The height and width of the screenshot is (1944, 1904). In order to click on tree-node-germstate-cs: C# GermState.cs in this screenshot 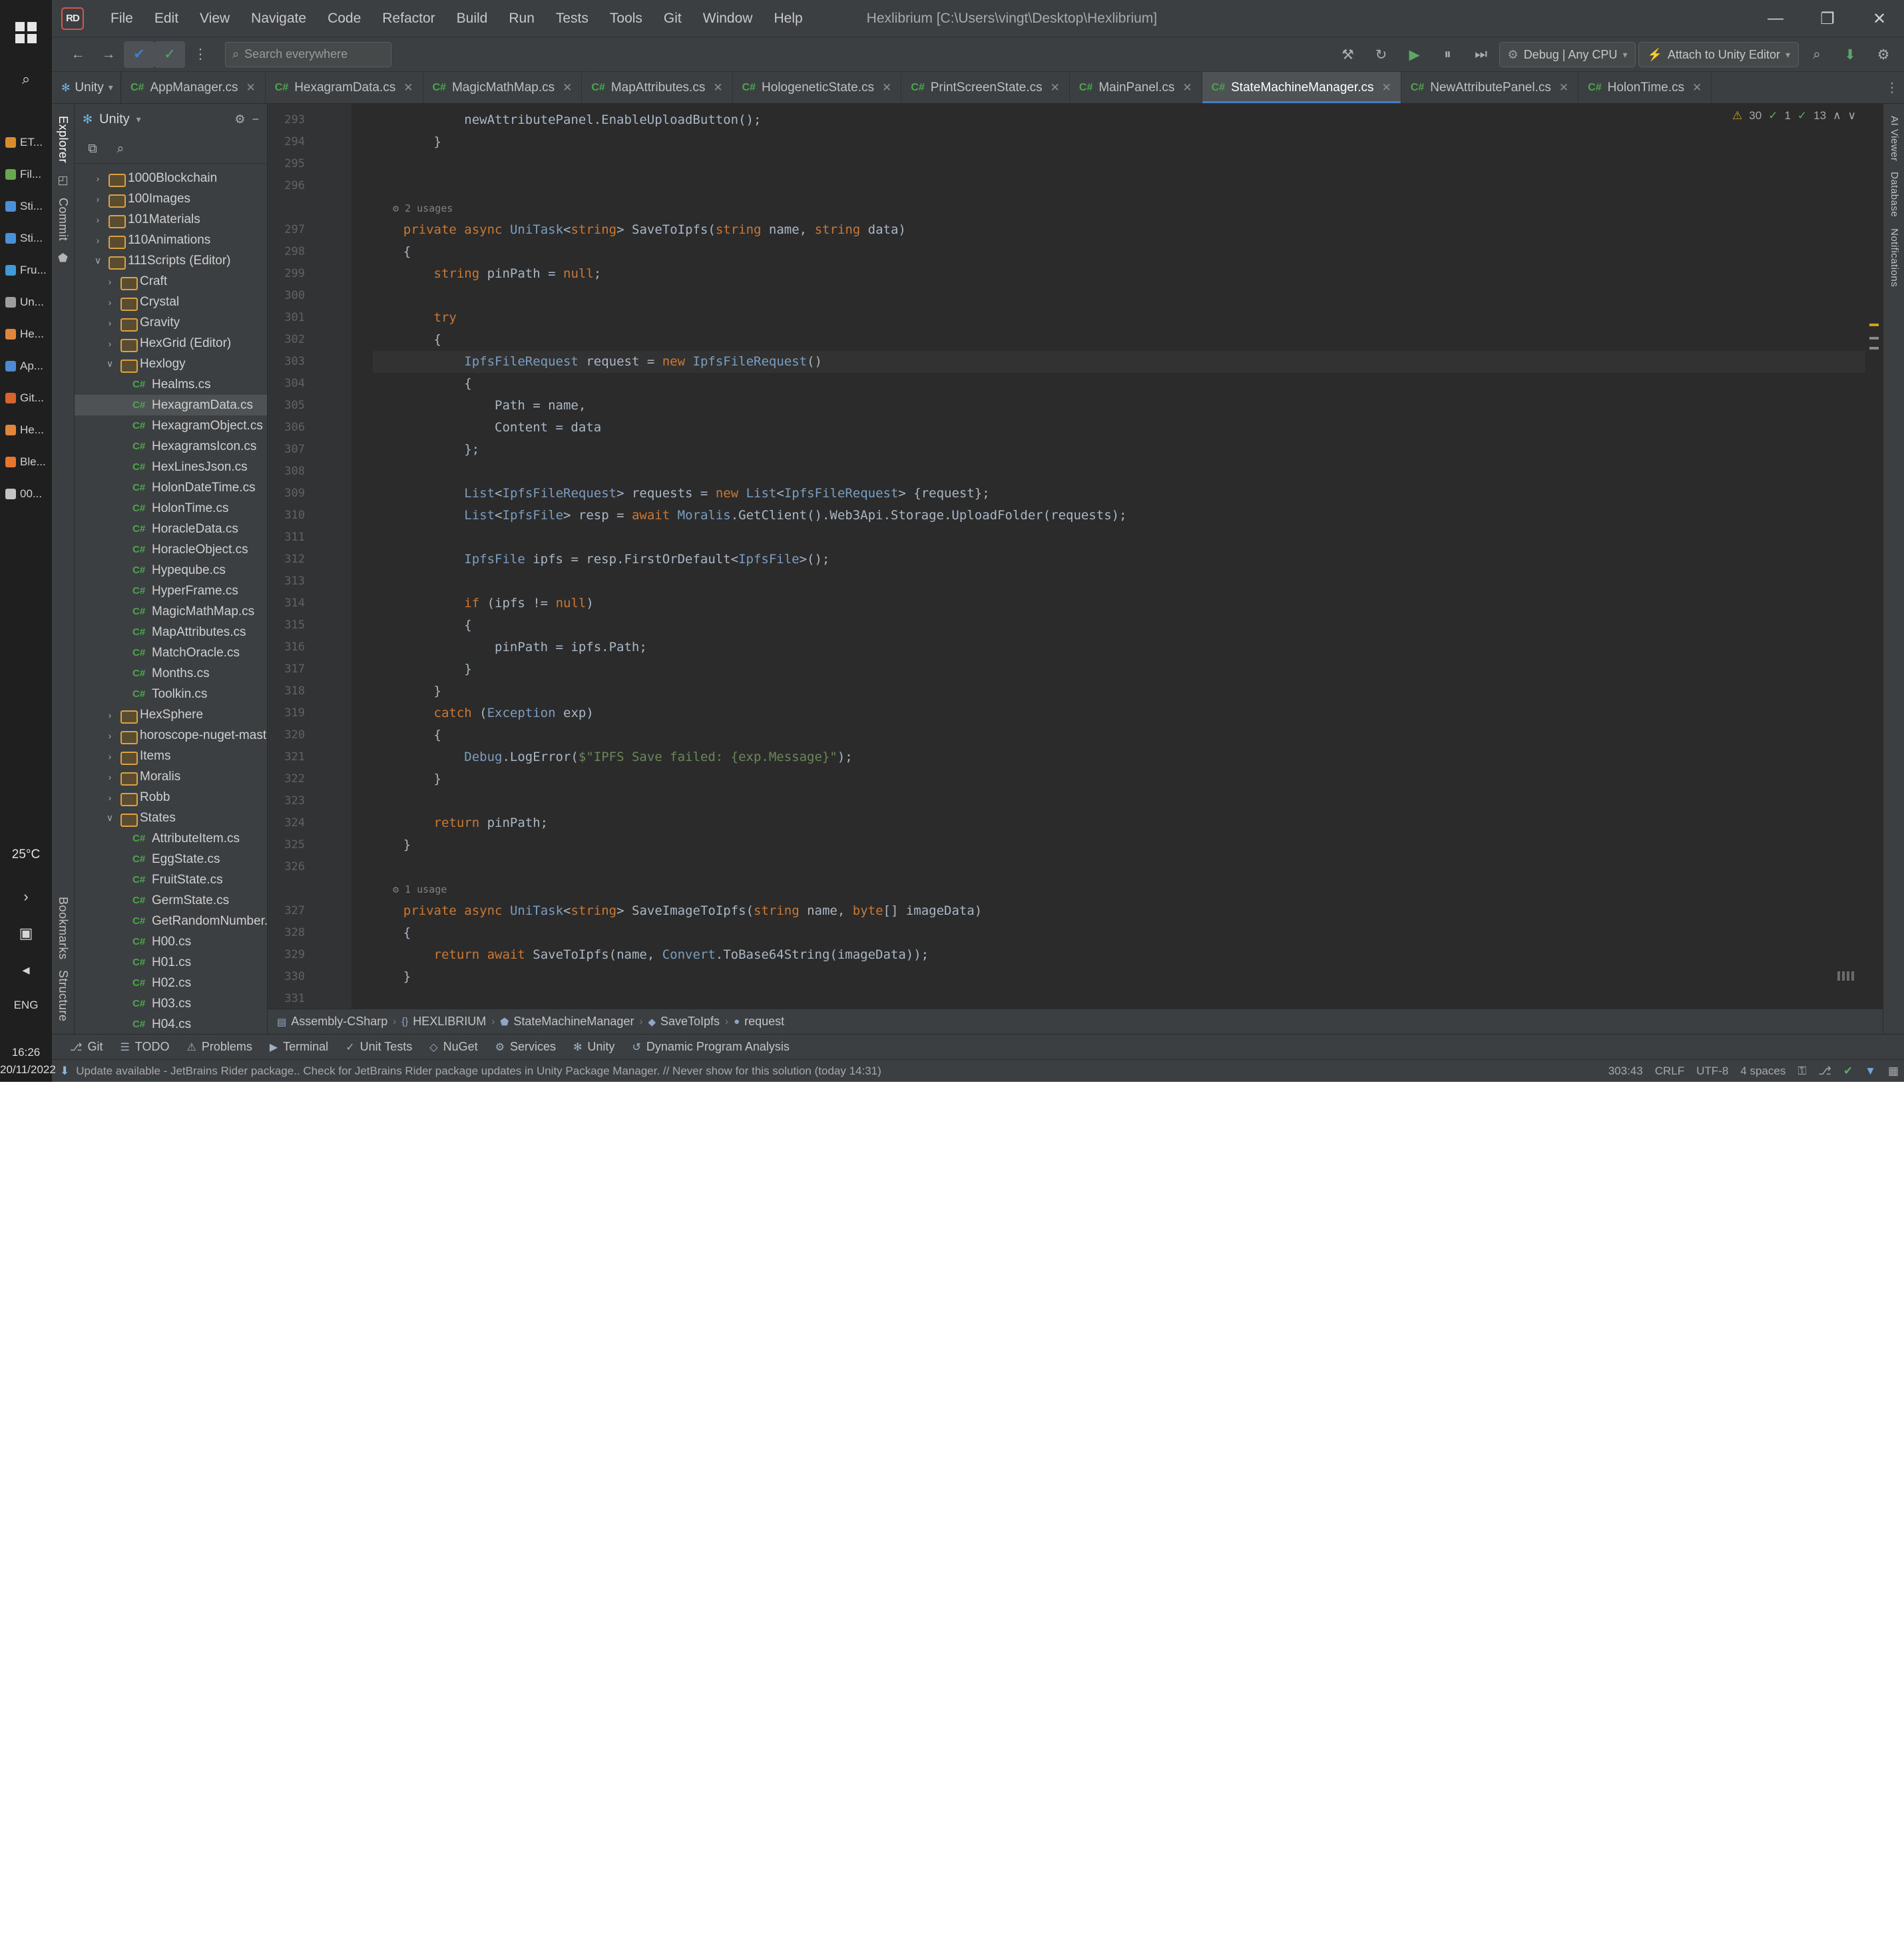, I will do `click(171, 900)`.